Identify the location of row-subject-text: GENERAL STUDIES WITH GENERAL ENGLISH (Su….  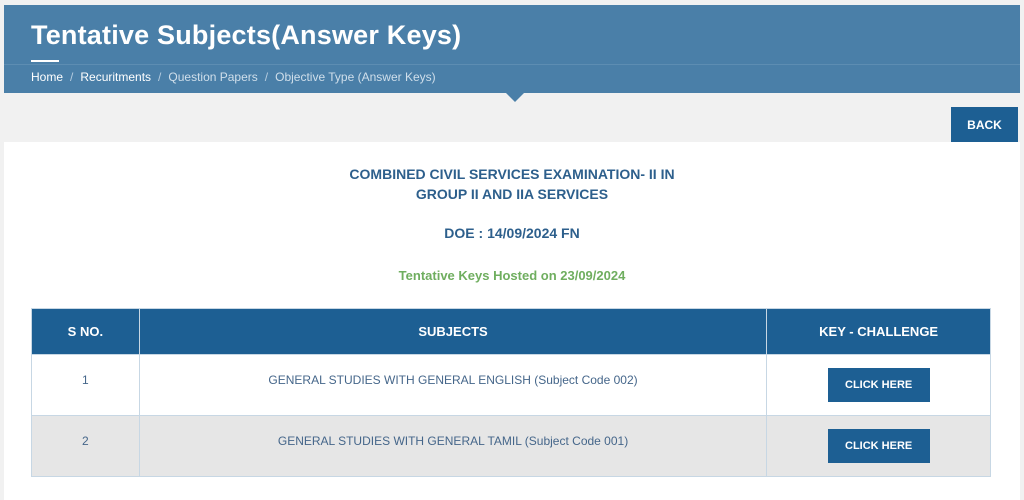
(453, 380).